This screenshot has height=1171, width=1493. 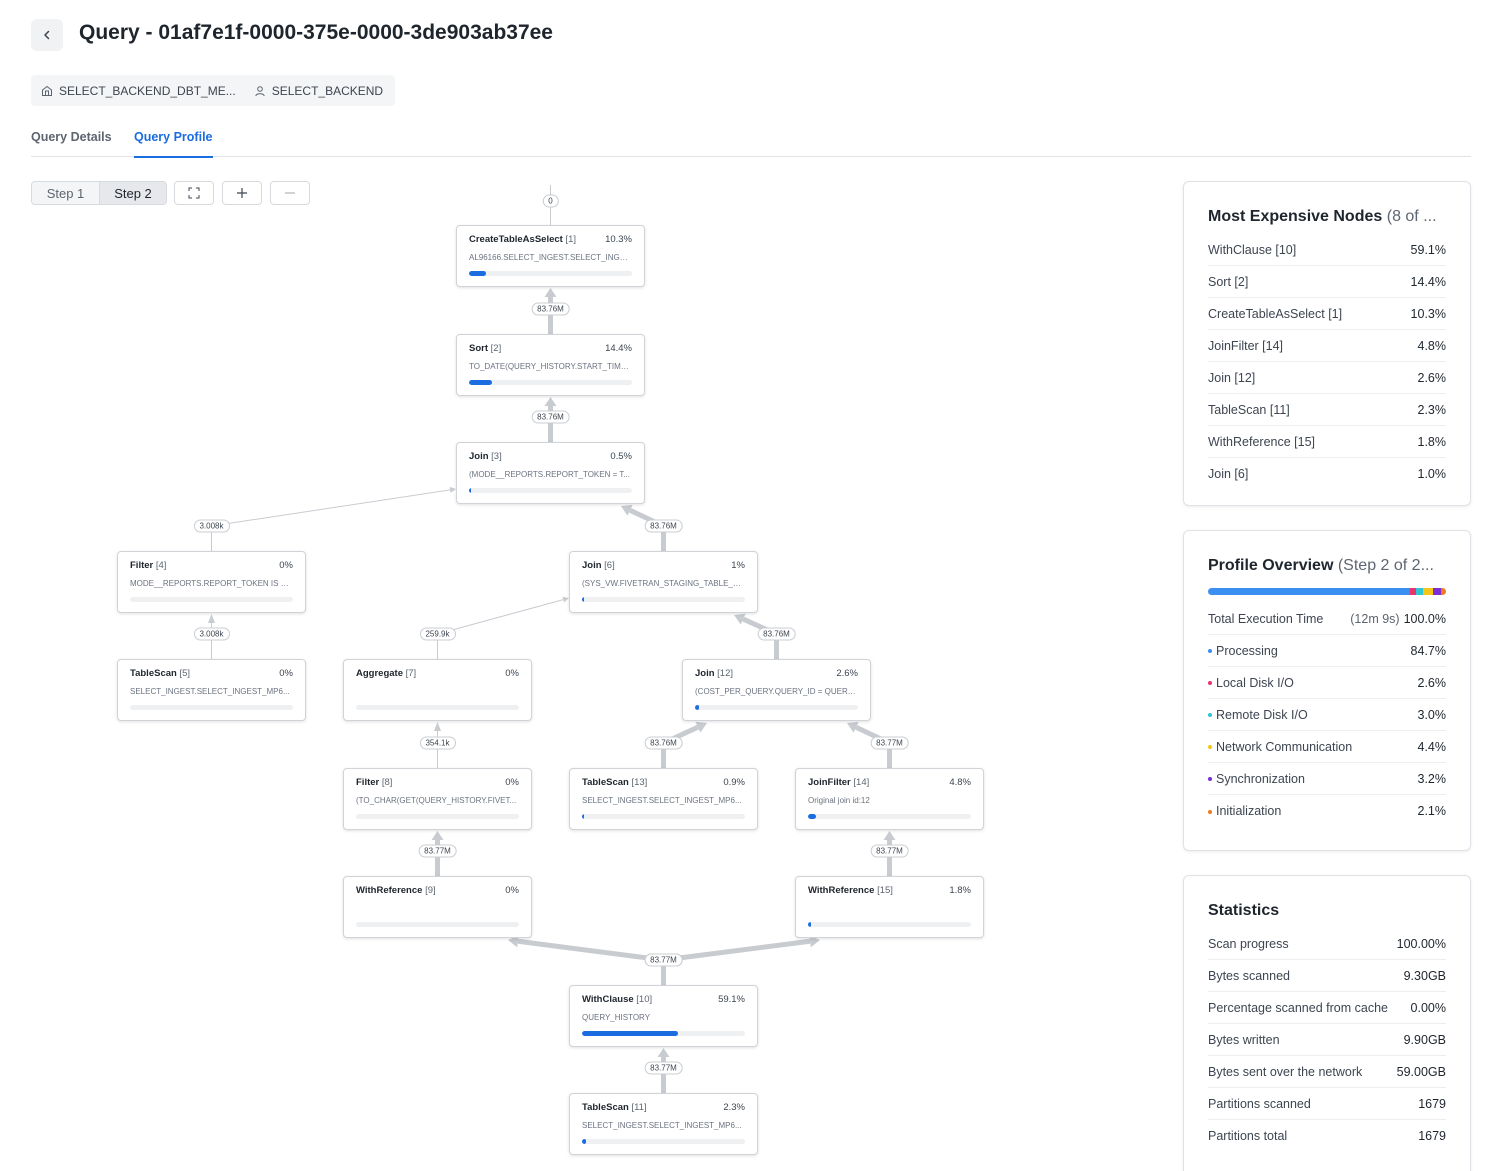 I want to click on graph-node-withreference: WithReference [9] 0%, so click(x=437, y=907).